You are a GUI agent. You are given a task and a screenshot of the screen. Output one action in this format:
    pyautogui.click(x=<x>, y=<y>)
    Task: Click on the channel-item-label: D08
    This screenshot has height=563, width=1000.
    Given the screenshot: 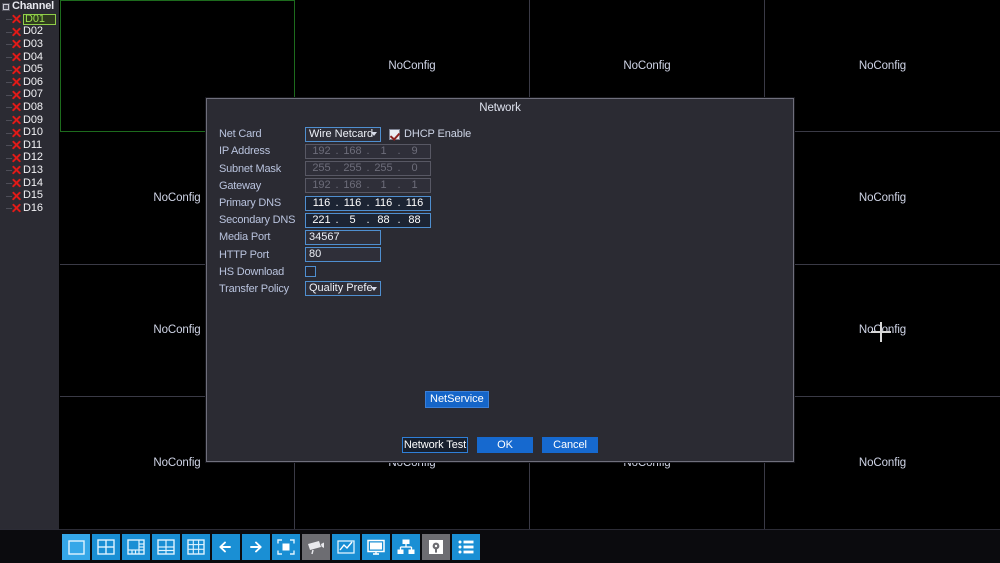 What is the action you would take?
    pyautogui.click(x=33, y=106)
    